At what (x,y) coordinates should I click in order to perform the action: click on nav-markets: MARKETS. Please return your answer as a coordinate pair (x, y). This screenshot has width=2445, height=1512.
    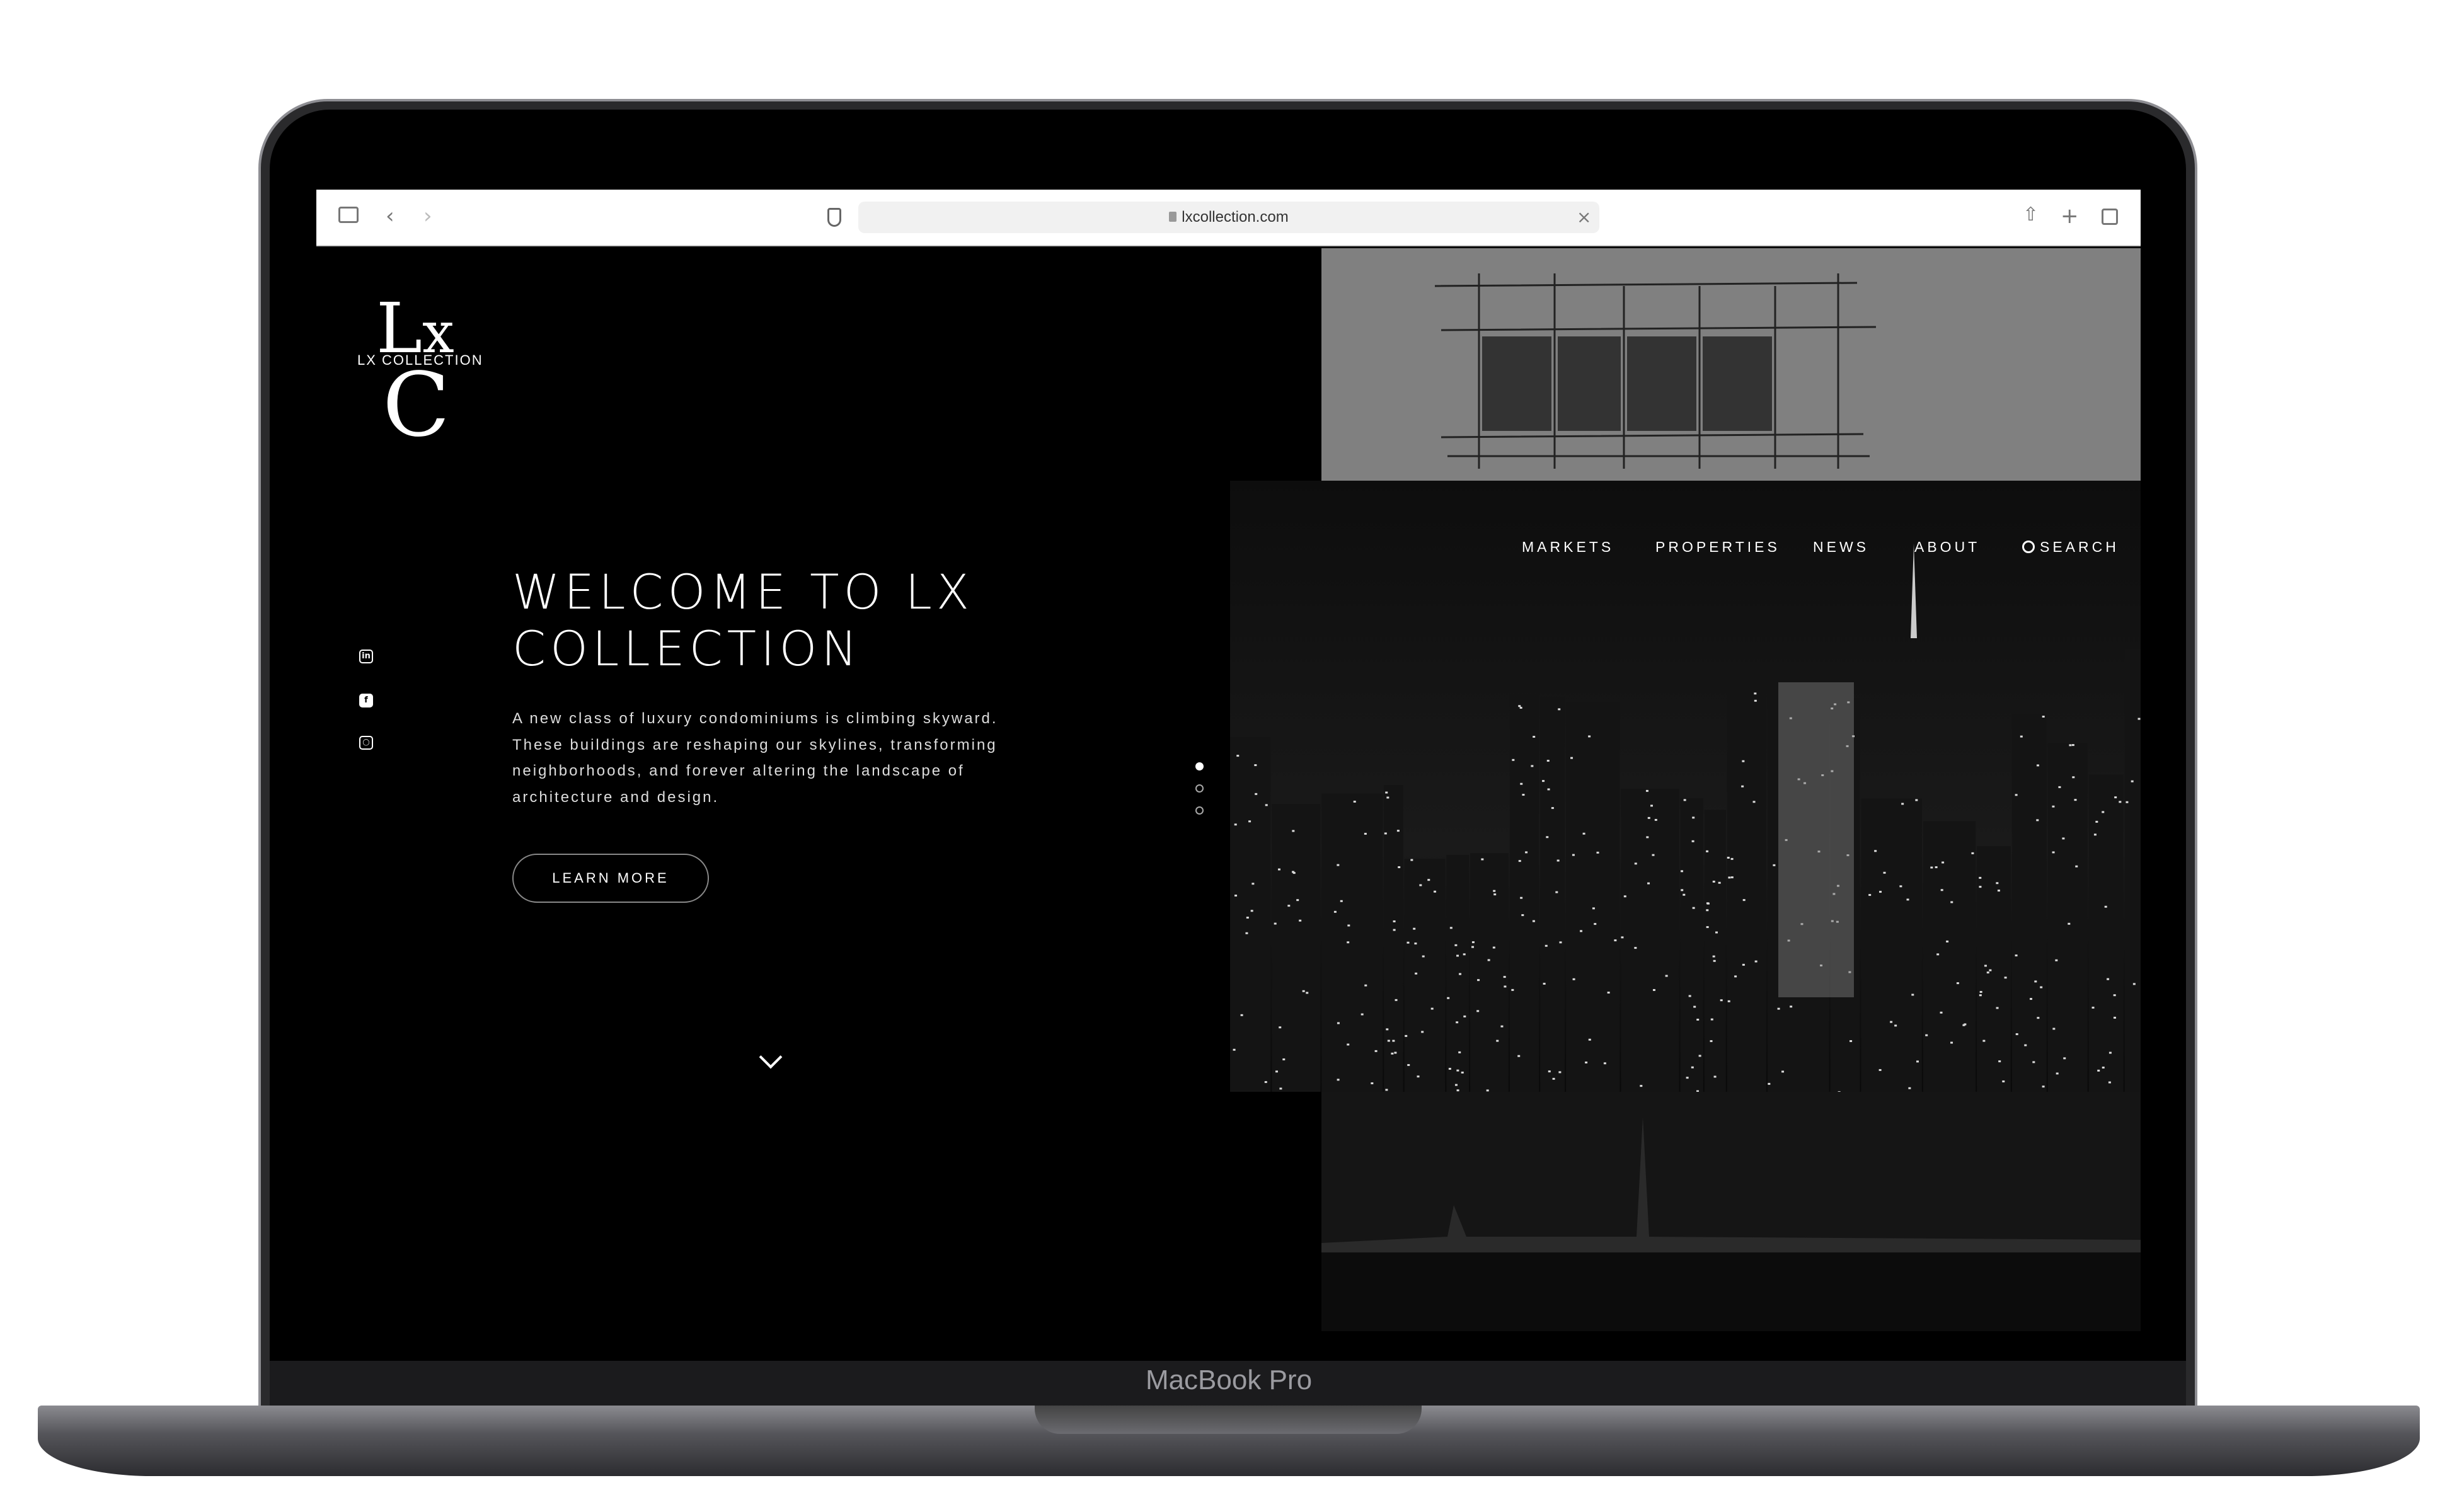
    Looking at the image, I should click on (1568, 547).